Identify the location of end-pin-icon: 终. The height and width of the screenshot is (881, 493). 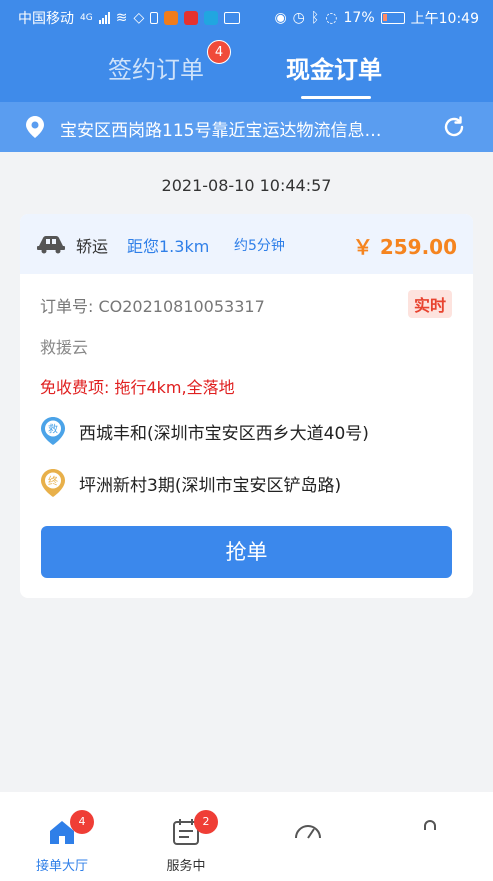
(53, 483).